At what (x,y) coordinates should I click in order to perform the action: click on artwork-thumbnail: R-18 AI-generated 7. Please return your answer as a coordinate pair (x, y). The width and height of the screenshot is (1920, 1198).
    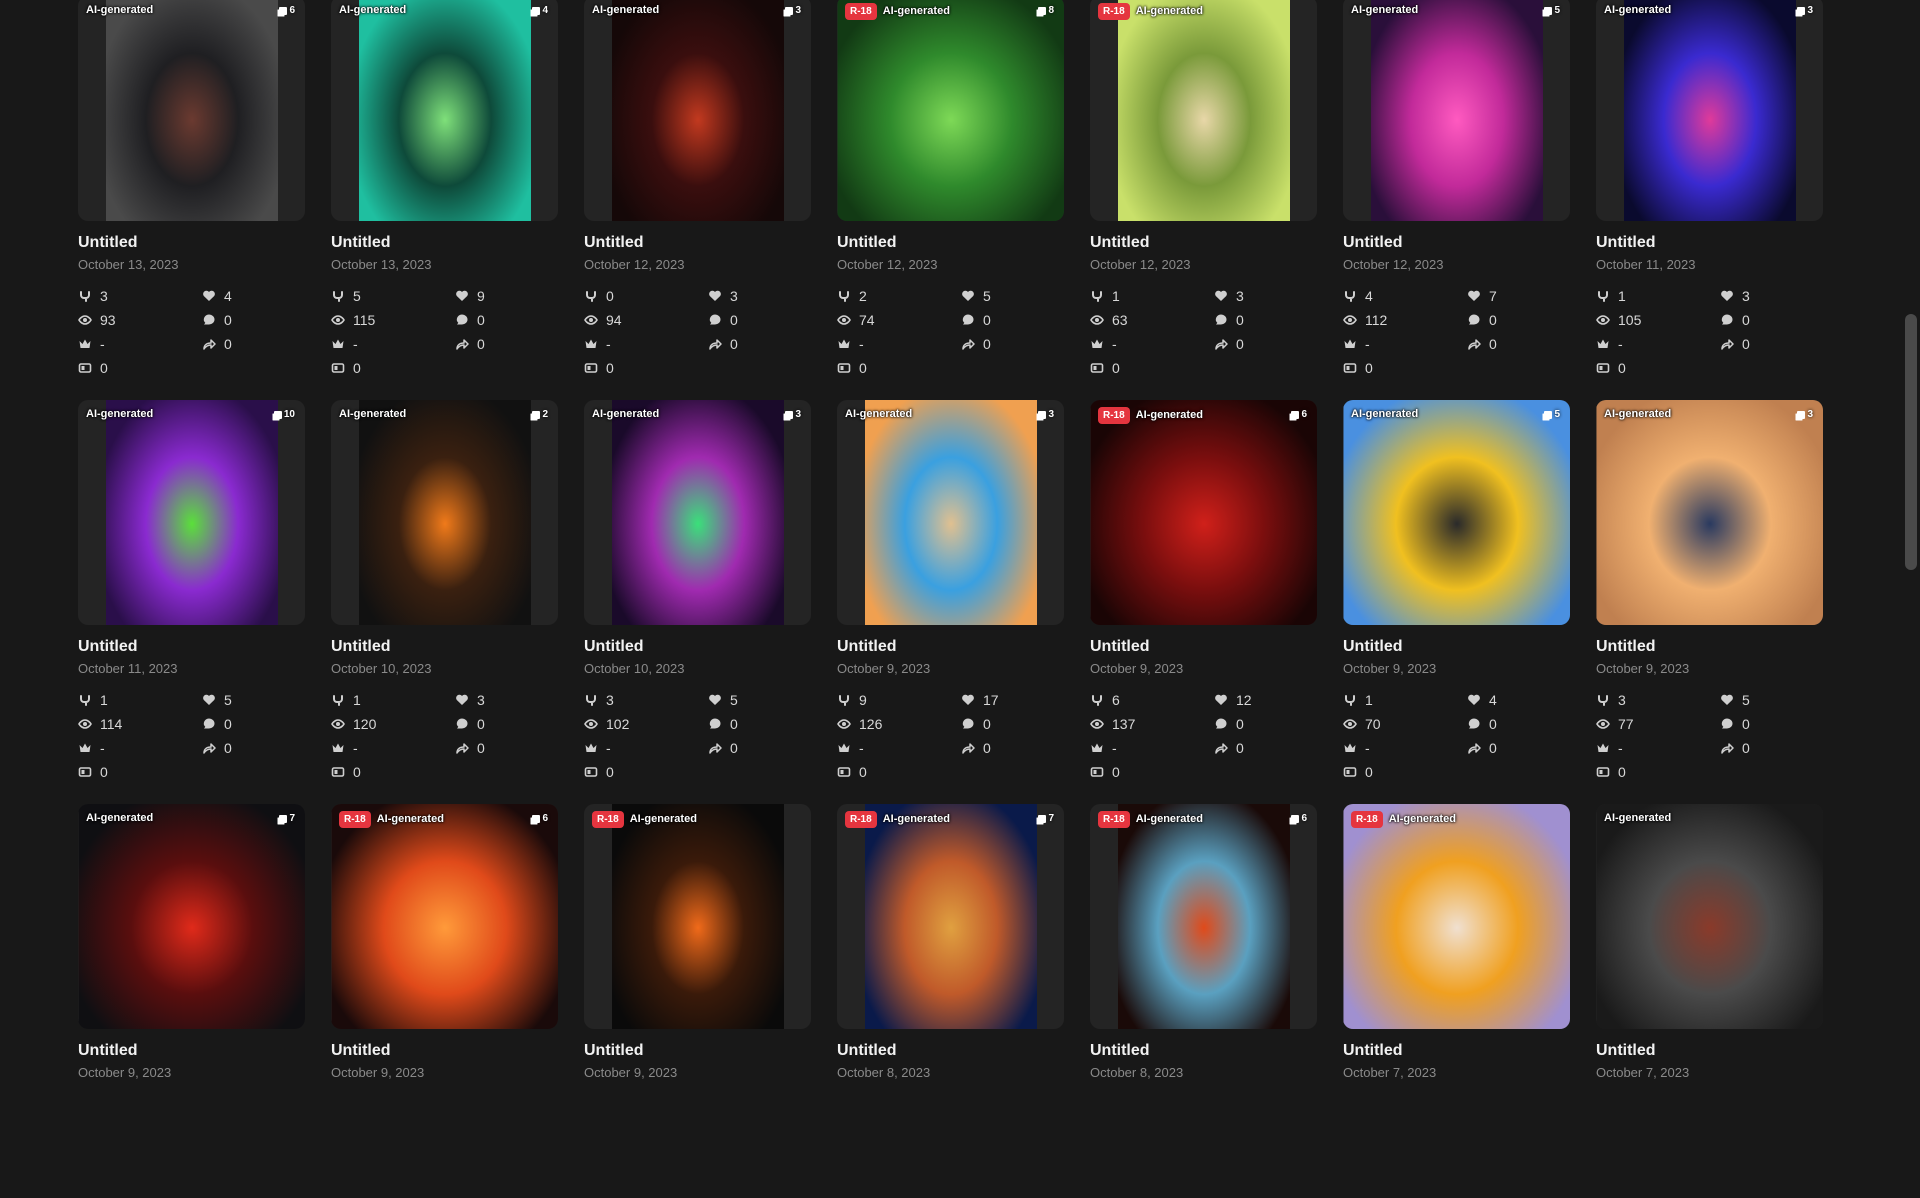
    Looking at the image, I should click on (950, 916).